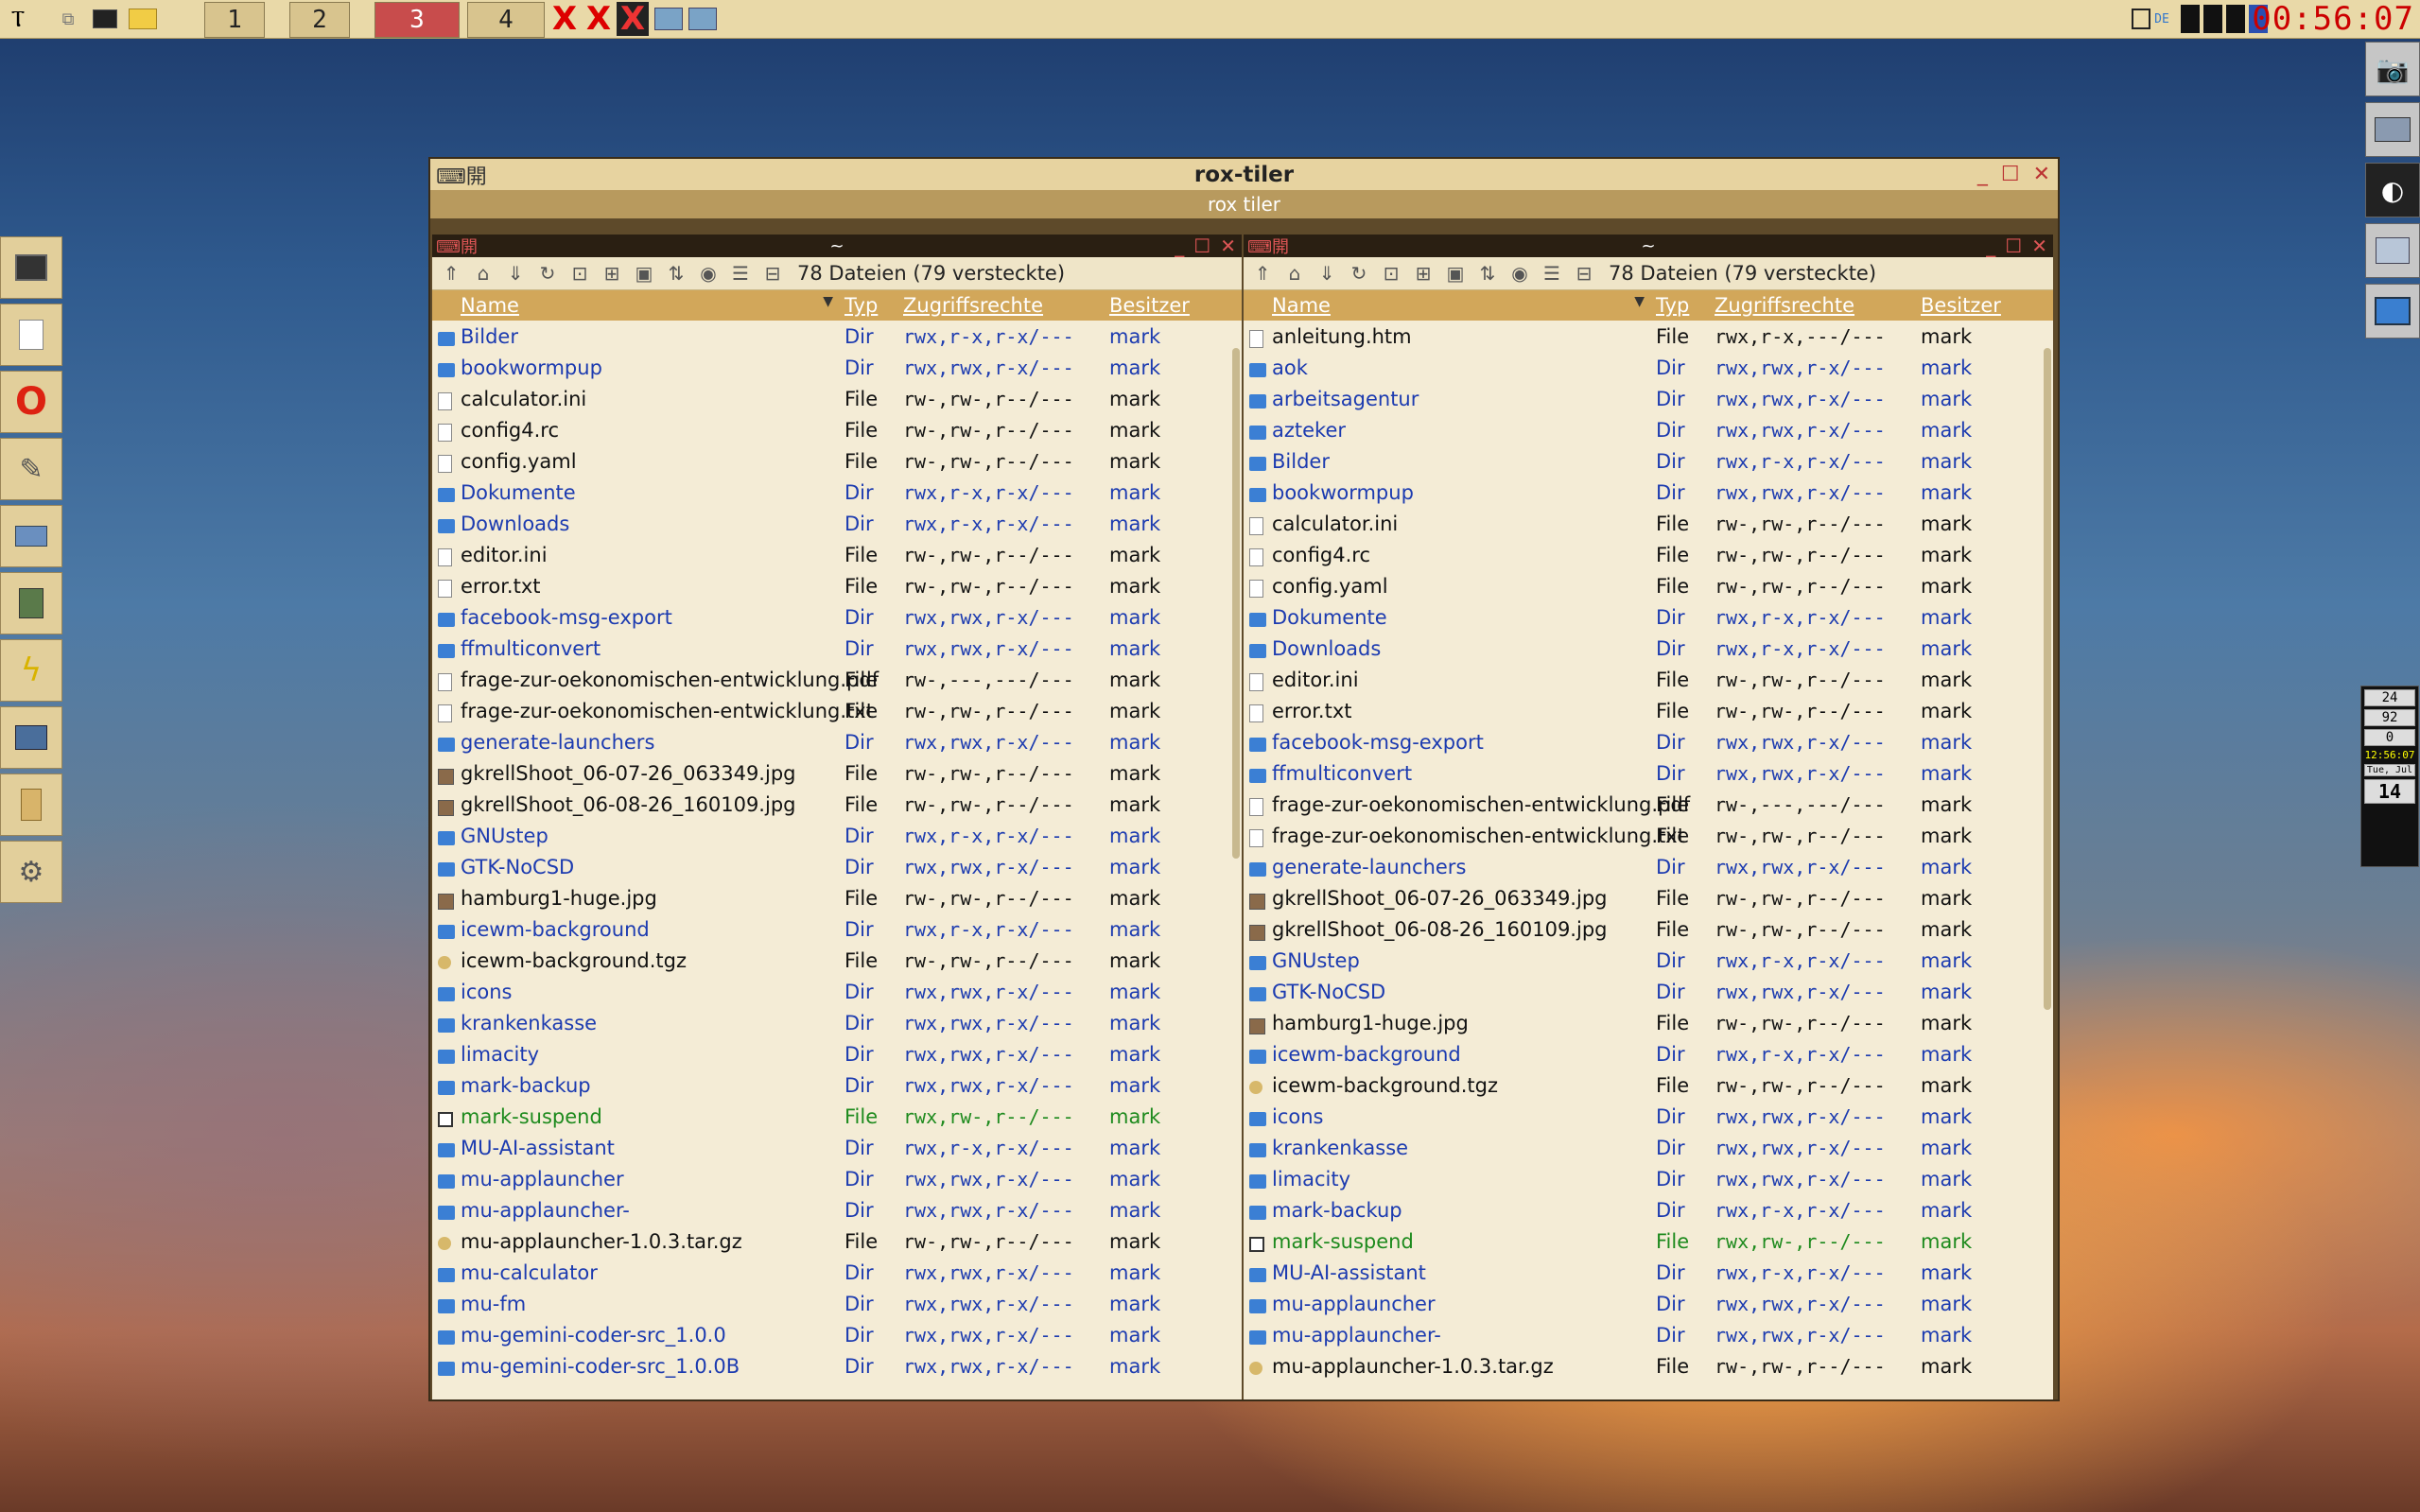 Image resolution: width=2420 pixels, height=1512 pixels. I want to click on header-owner: Besitzer, so click(1963, 305).